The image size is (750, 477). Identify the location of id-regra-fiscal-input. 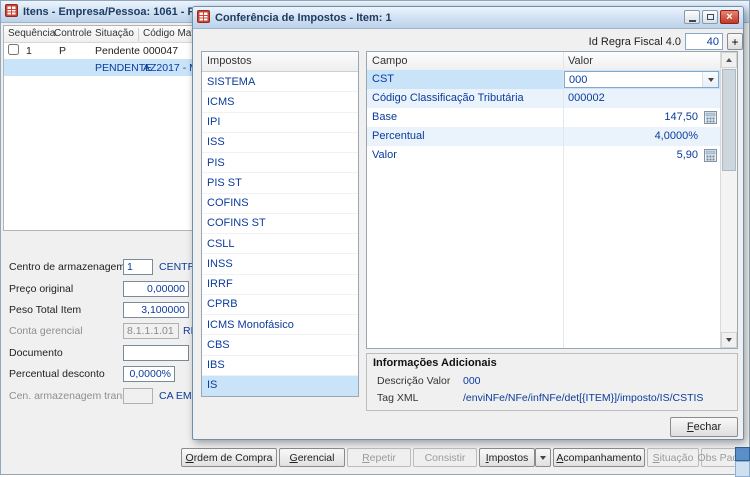
(704, 41).